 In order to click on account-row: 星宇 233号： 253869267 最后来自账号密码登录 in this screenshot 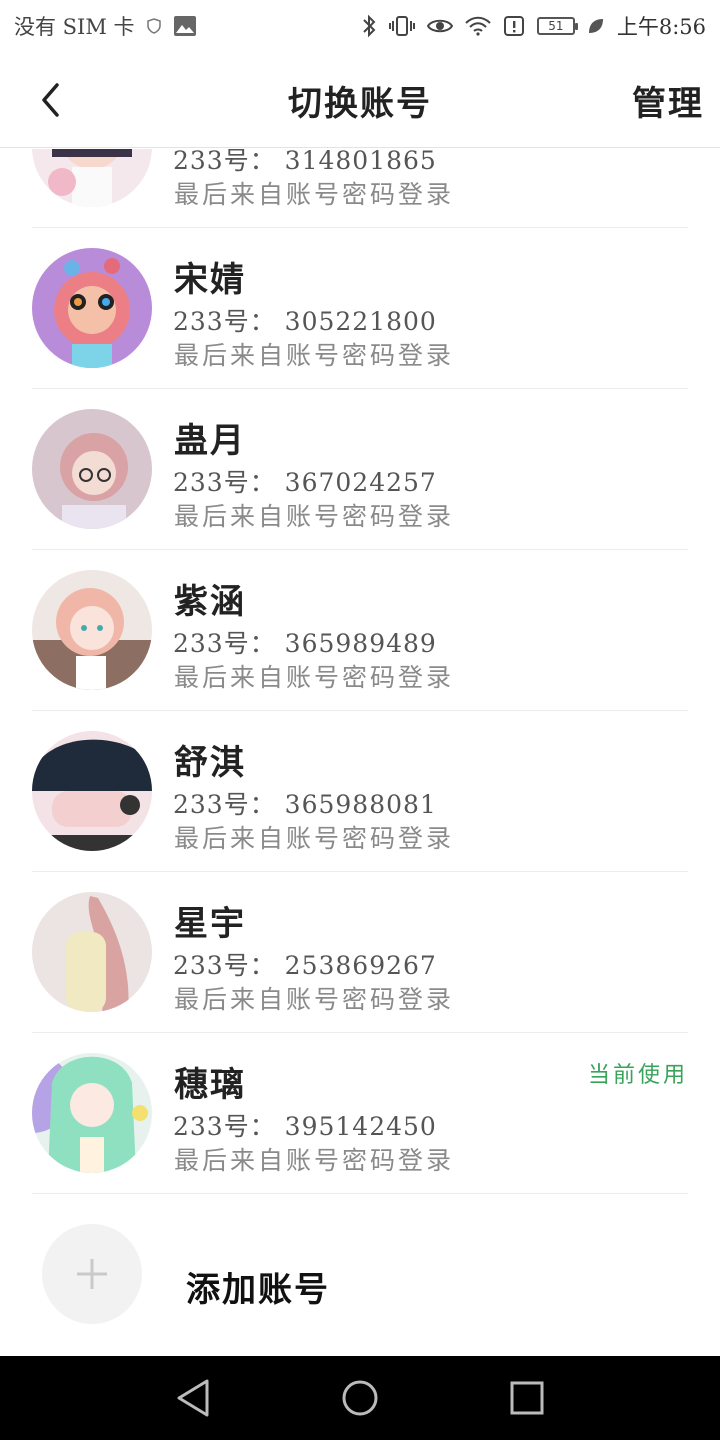, I will do `click(360, 952)`.